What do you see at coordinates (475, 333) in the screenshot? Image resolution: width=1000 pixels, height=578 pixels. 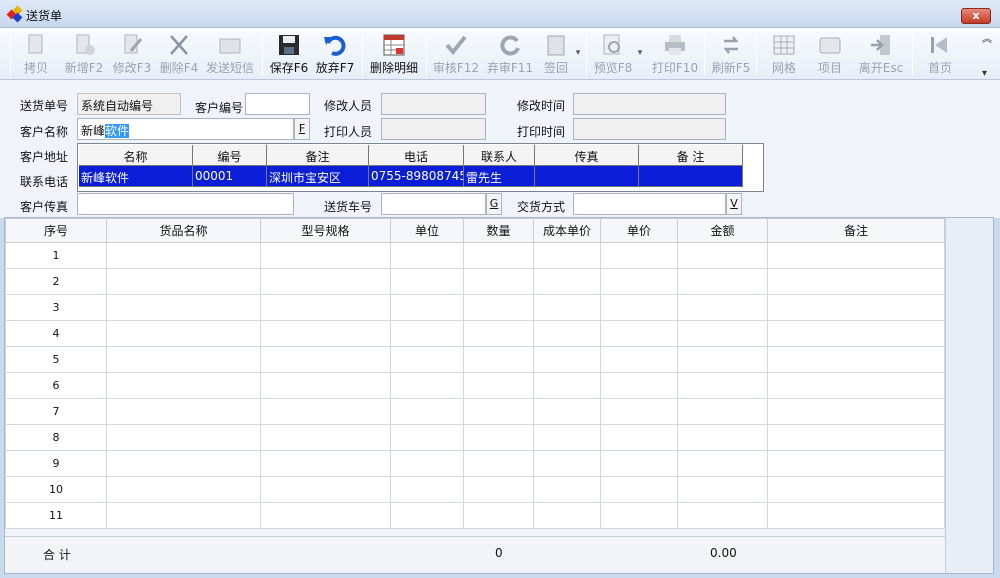 I see `table-row: 4` at bounding box center [475, 333].